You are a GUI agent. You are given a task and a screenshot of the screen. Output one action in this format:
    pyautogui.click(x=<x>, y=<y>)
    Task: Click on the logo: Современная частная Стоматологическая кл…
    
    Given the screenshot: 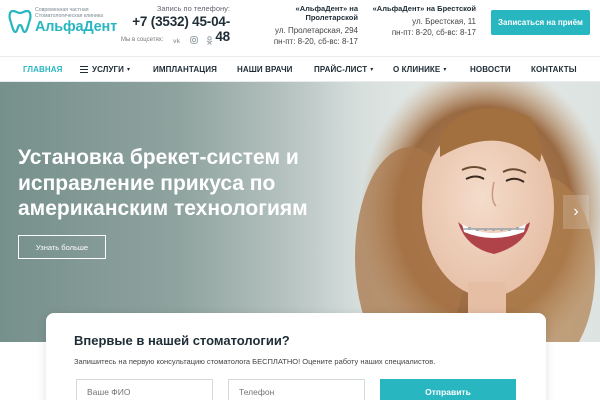 What is the action you would take?
    pyautogui.click(x=62, y=22)
    